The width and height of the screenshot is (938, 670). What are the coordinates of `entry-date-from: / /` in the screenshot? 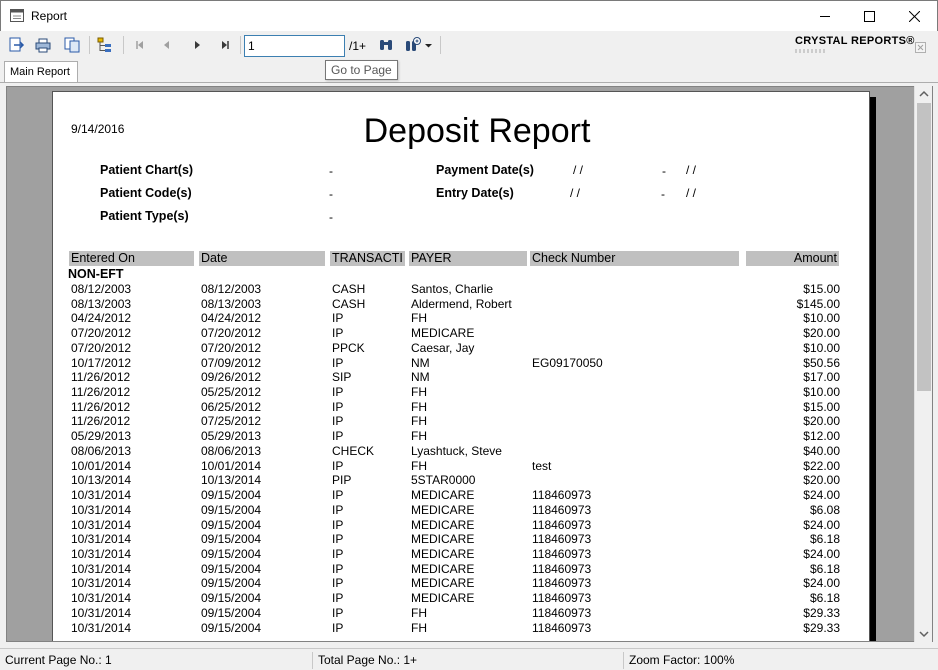 It's located at (575, 193).